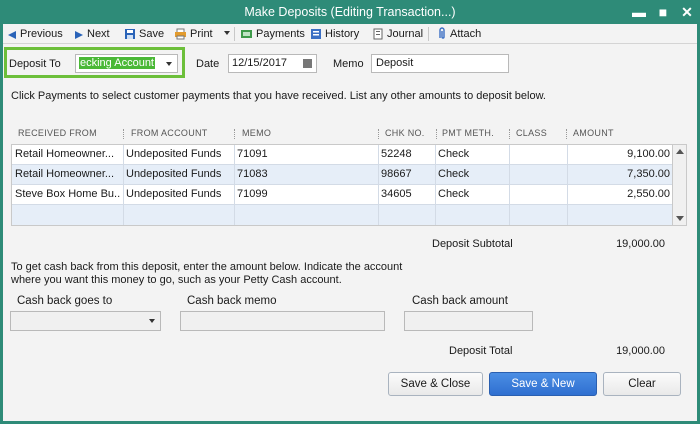 The height and width of the screenshot is (424, 700). I want to click on amount-cell: 7,350.00, so click(622, 174).